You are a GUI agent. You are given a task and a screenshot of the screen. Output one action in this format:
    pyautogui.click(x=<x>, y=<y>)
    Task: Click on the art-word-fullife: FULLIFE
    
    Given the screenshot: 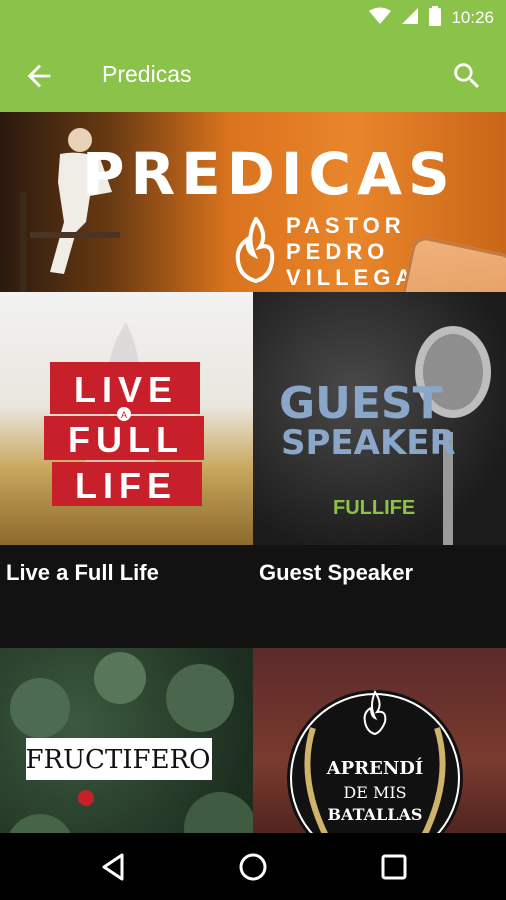 What is the action you would take?
    pyautogui.click(x=374, y=508)
    